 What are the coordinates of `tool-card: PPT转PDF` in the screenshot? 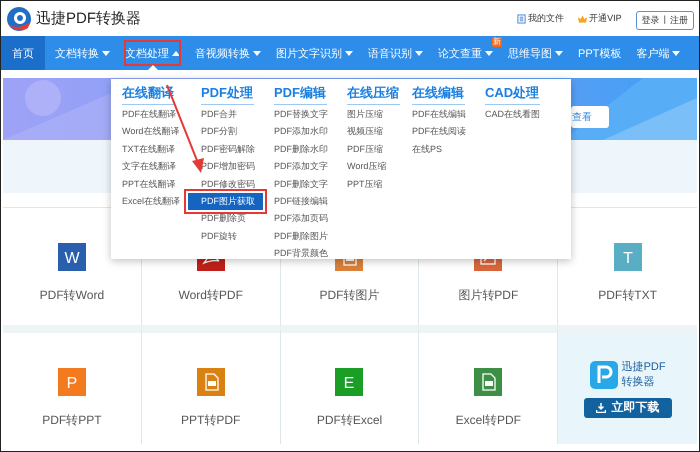 It's located at (211, 384).